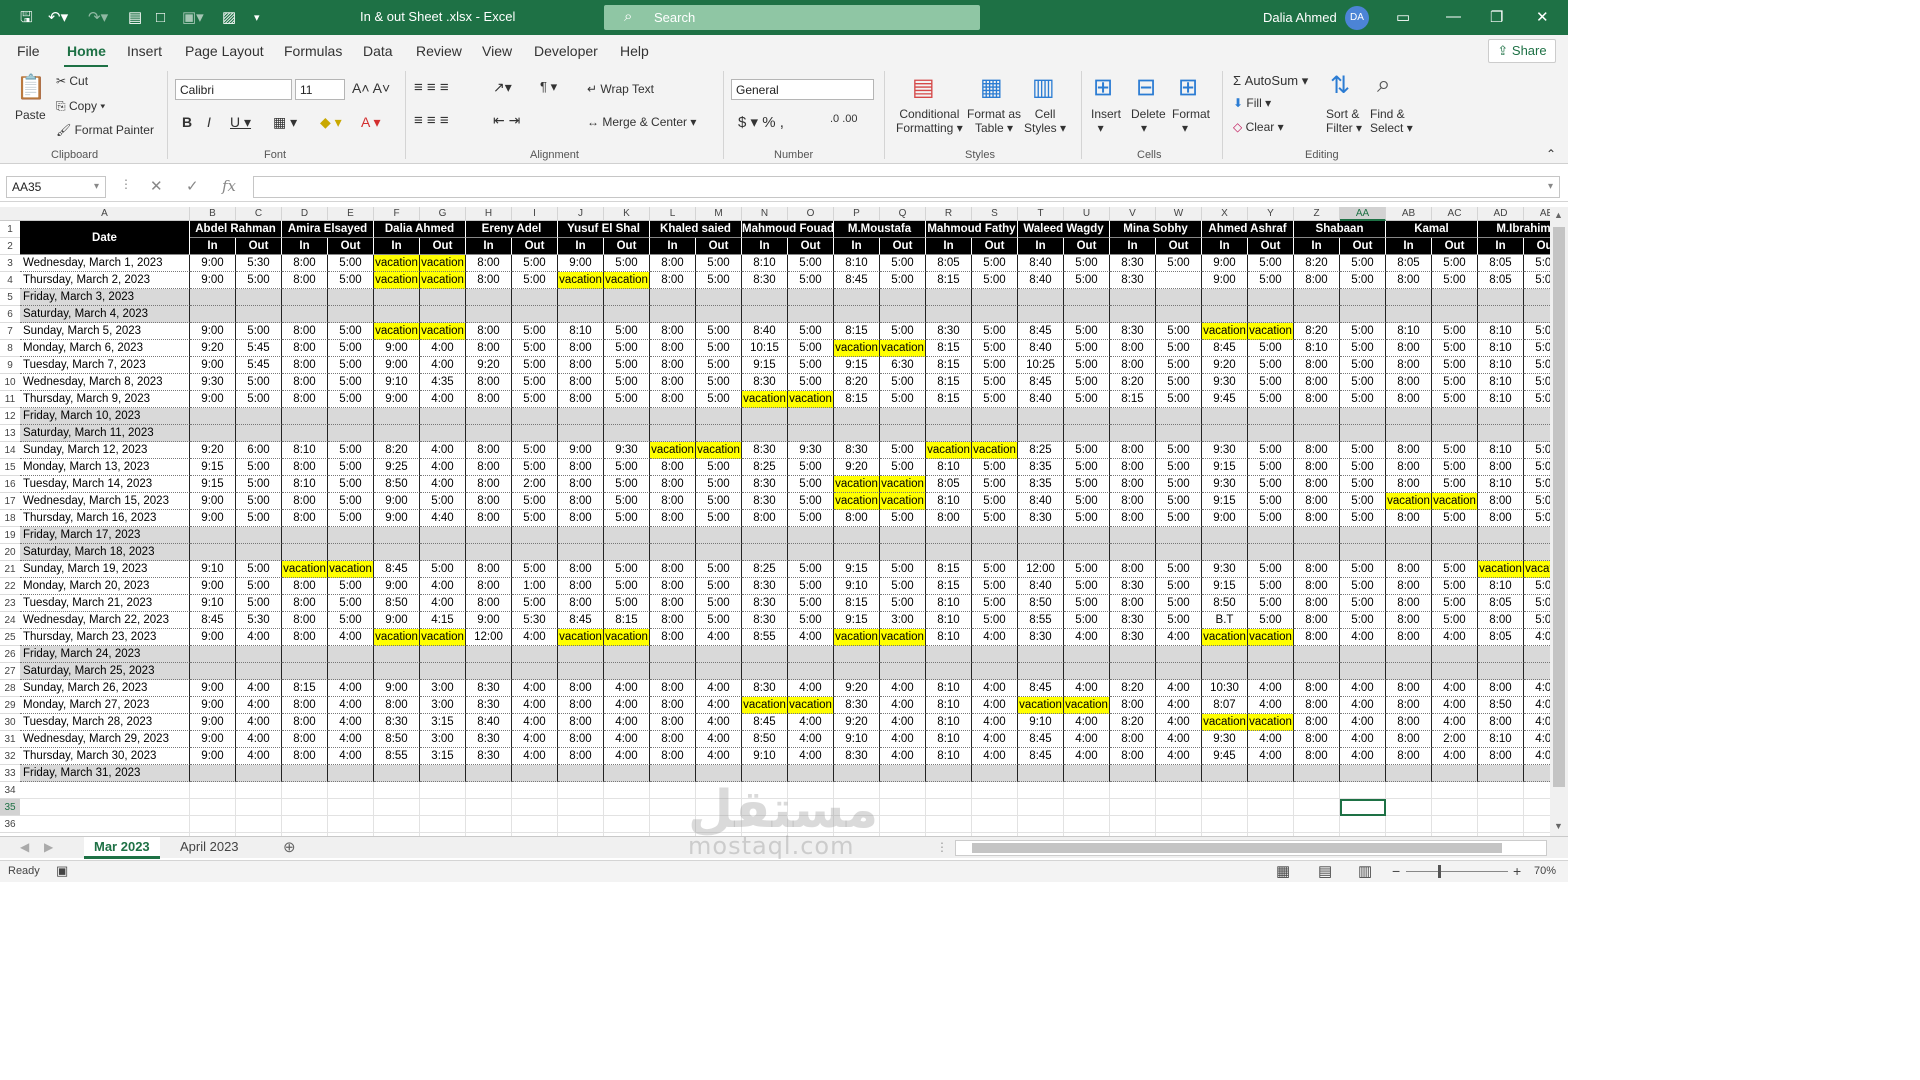  Describe the element at coordinates (10, 484) in the screenshot. I see `row-header: 16` at that location.